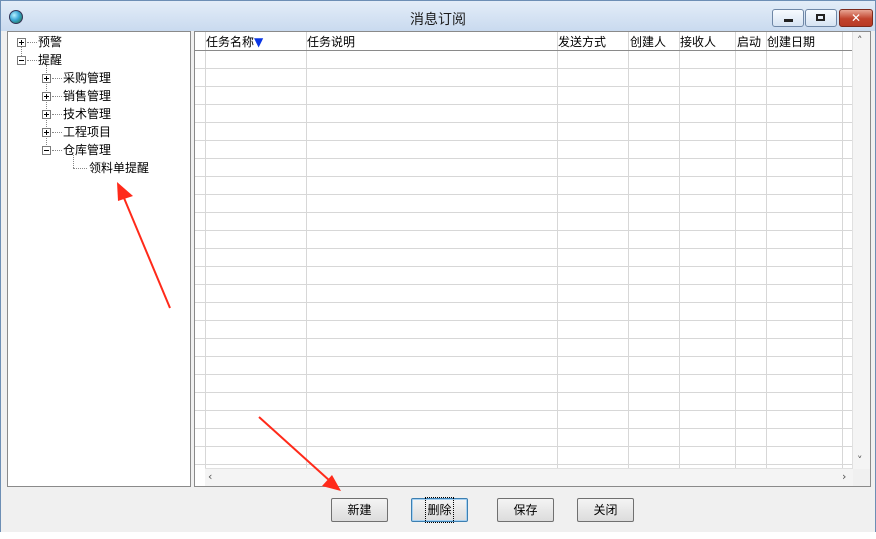 The height and width of the screenshot is (539, 876). Describe the element at coordinates (439, 510) in the screenshot. I see `delete-button: 删除` at that location.